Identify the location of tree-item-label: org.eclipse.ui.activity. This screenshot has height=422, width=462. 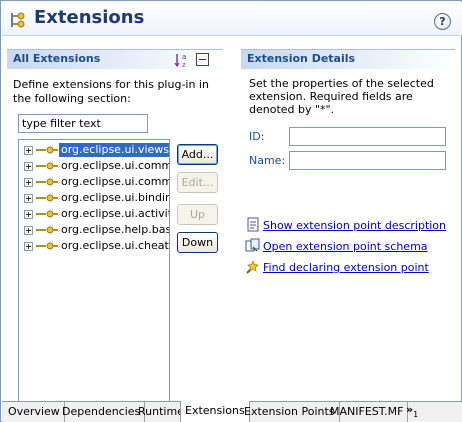
(115, 213).